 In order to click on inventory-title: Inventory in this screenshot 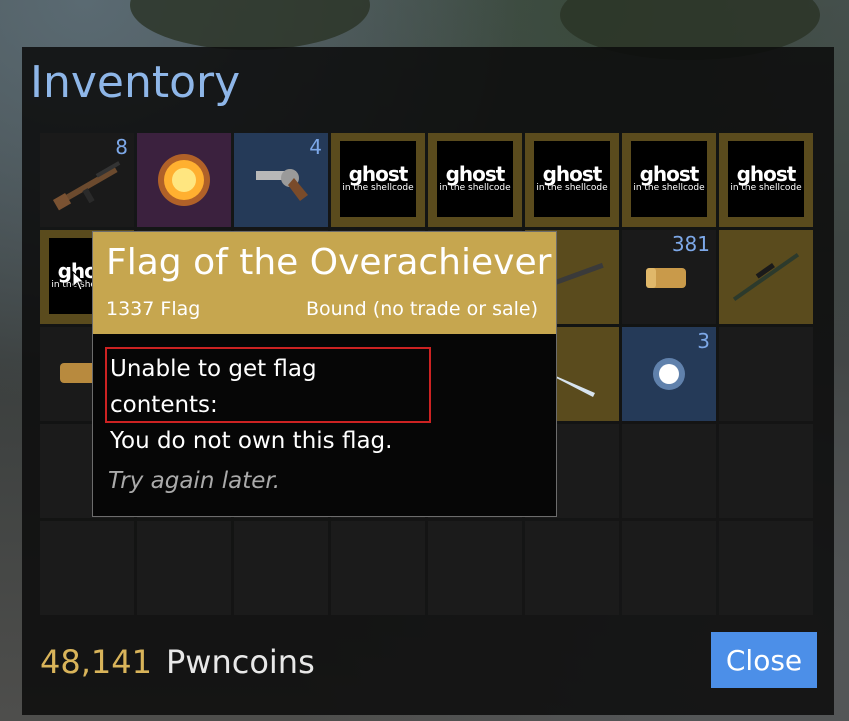, I will do `click(135, 82)`.